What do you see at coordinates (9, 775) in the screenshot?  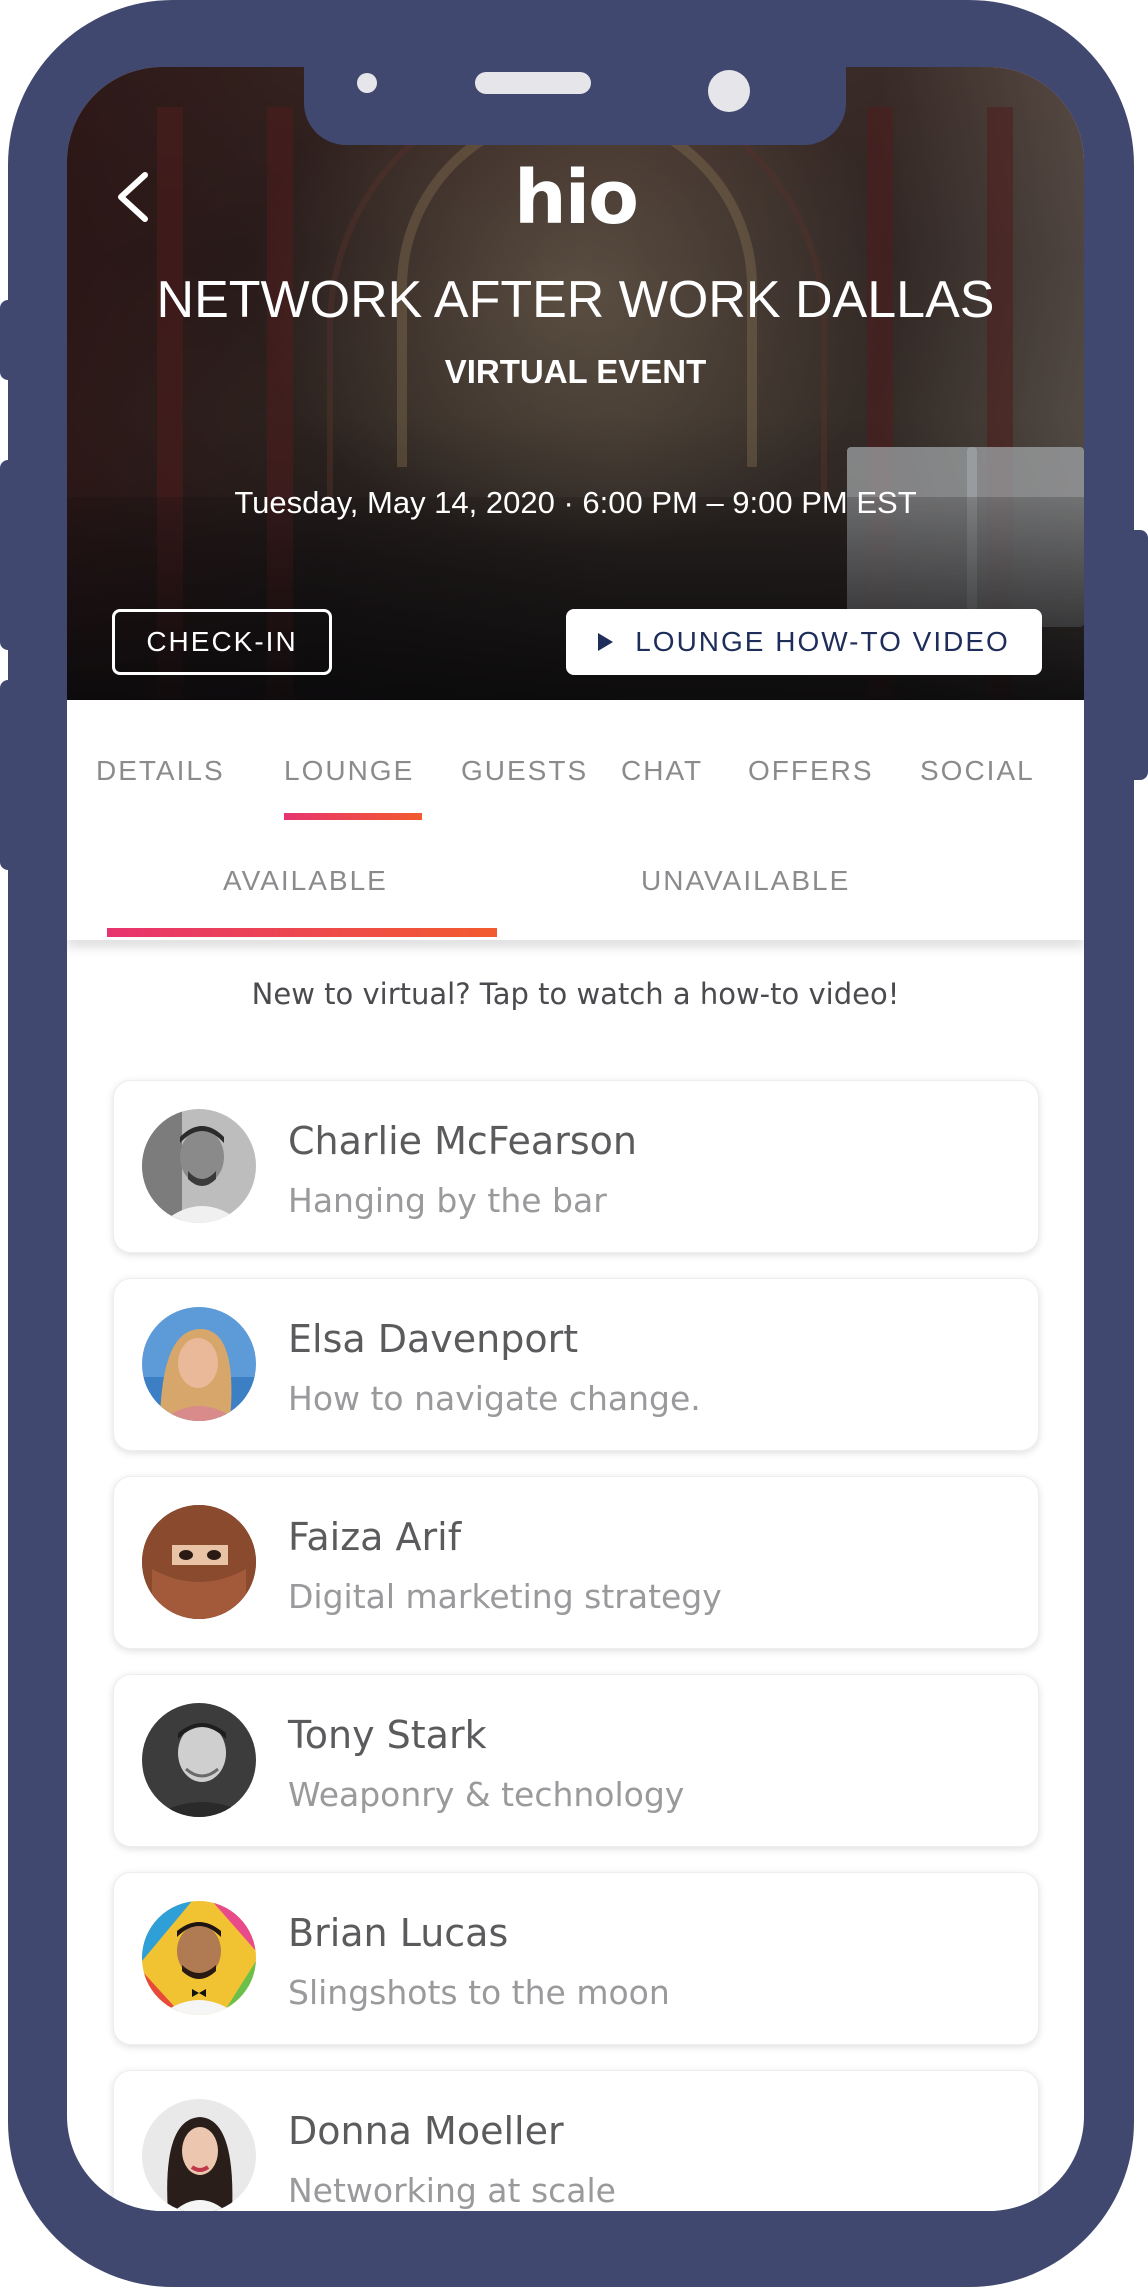 I see `volume-down-button` at bounding box center [9, 775].